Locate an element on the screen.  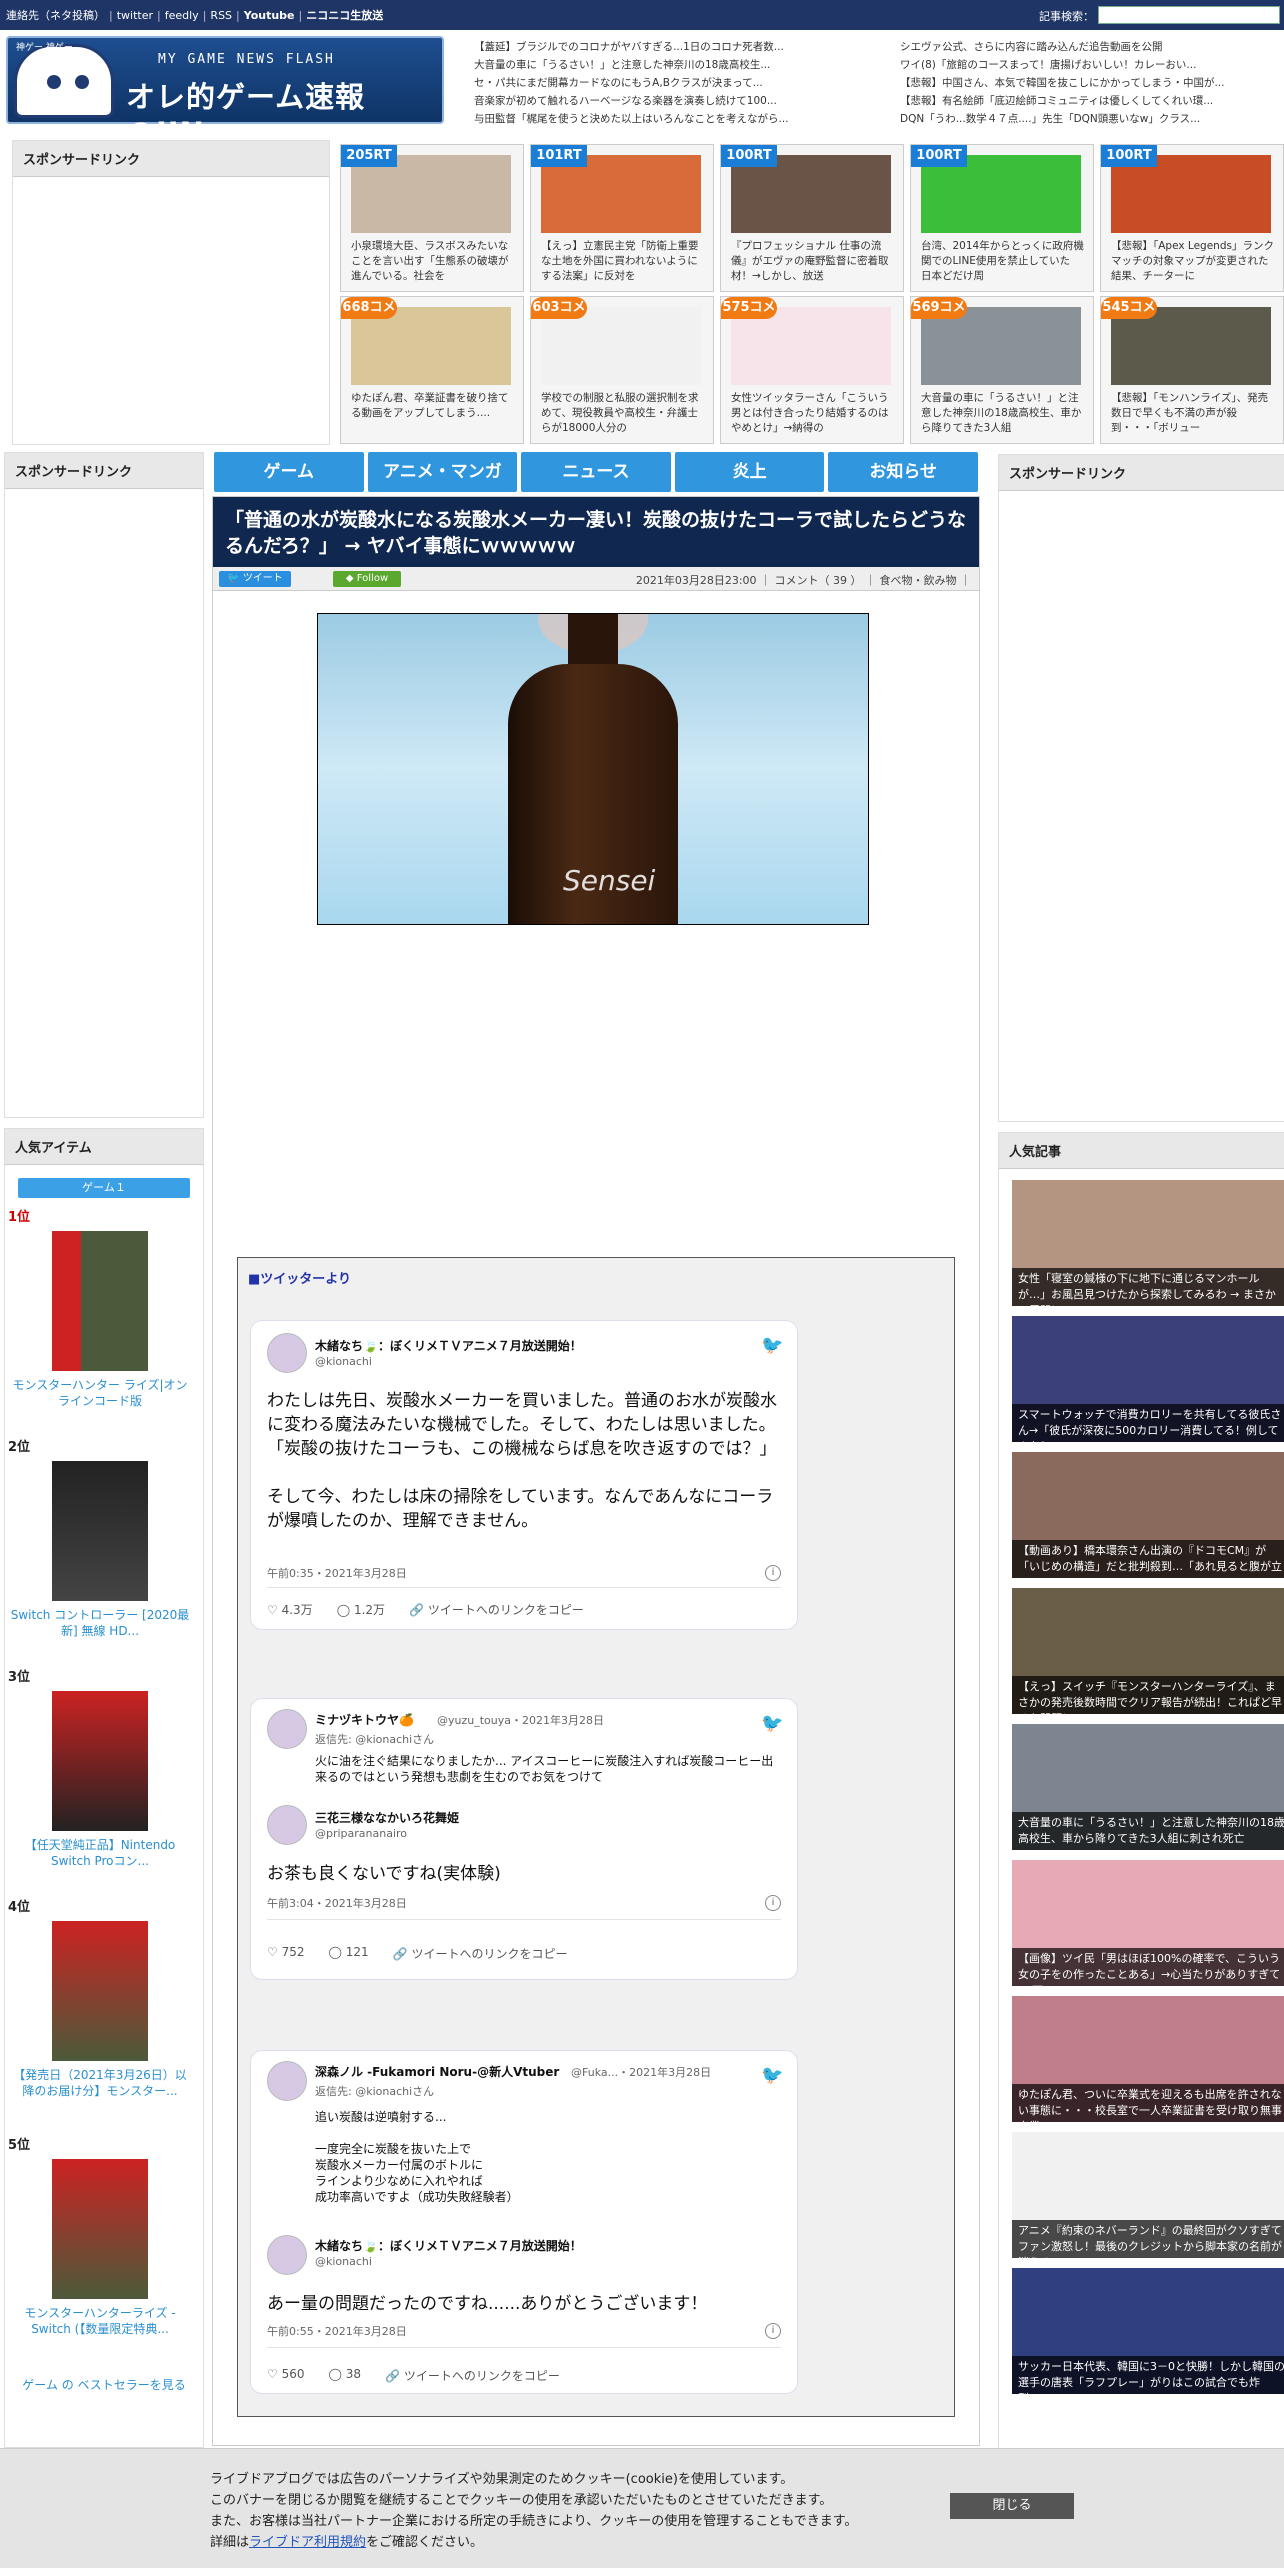
nav-anime: アニメ・マンガ is located at coordinates (442, 472).